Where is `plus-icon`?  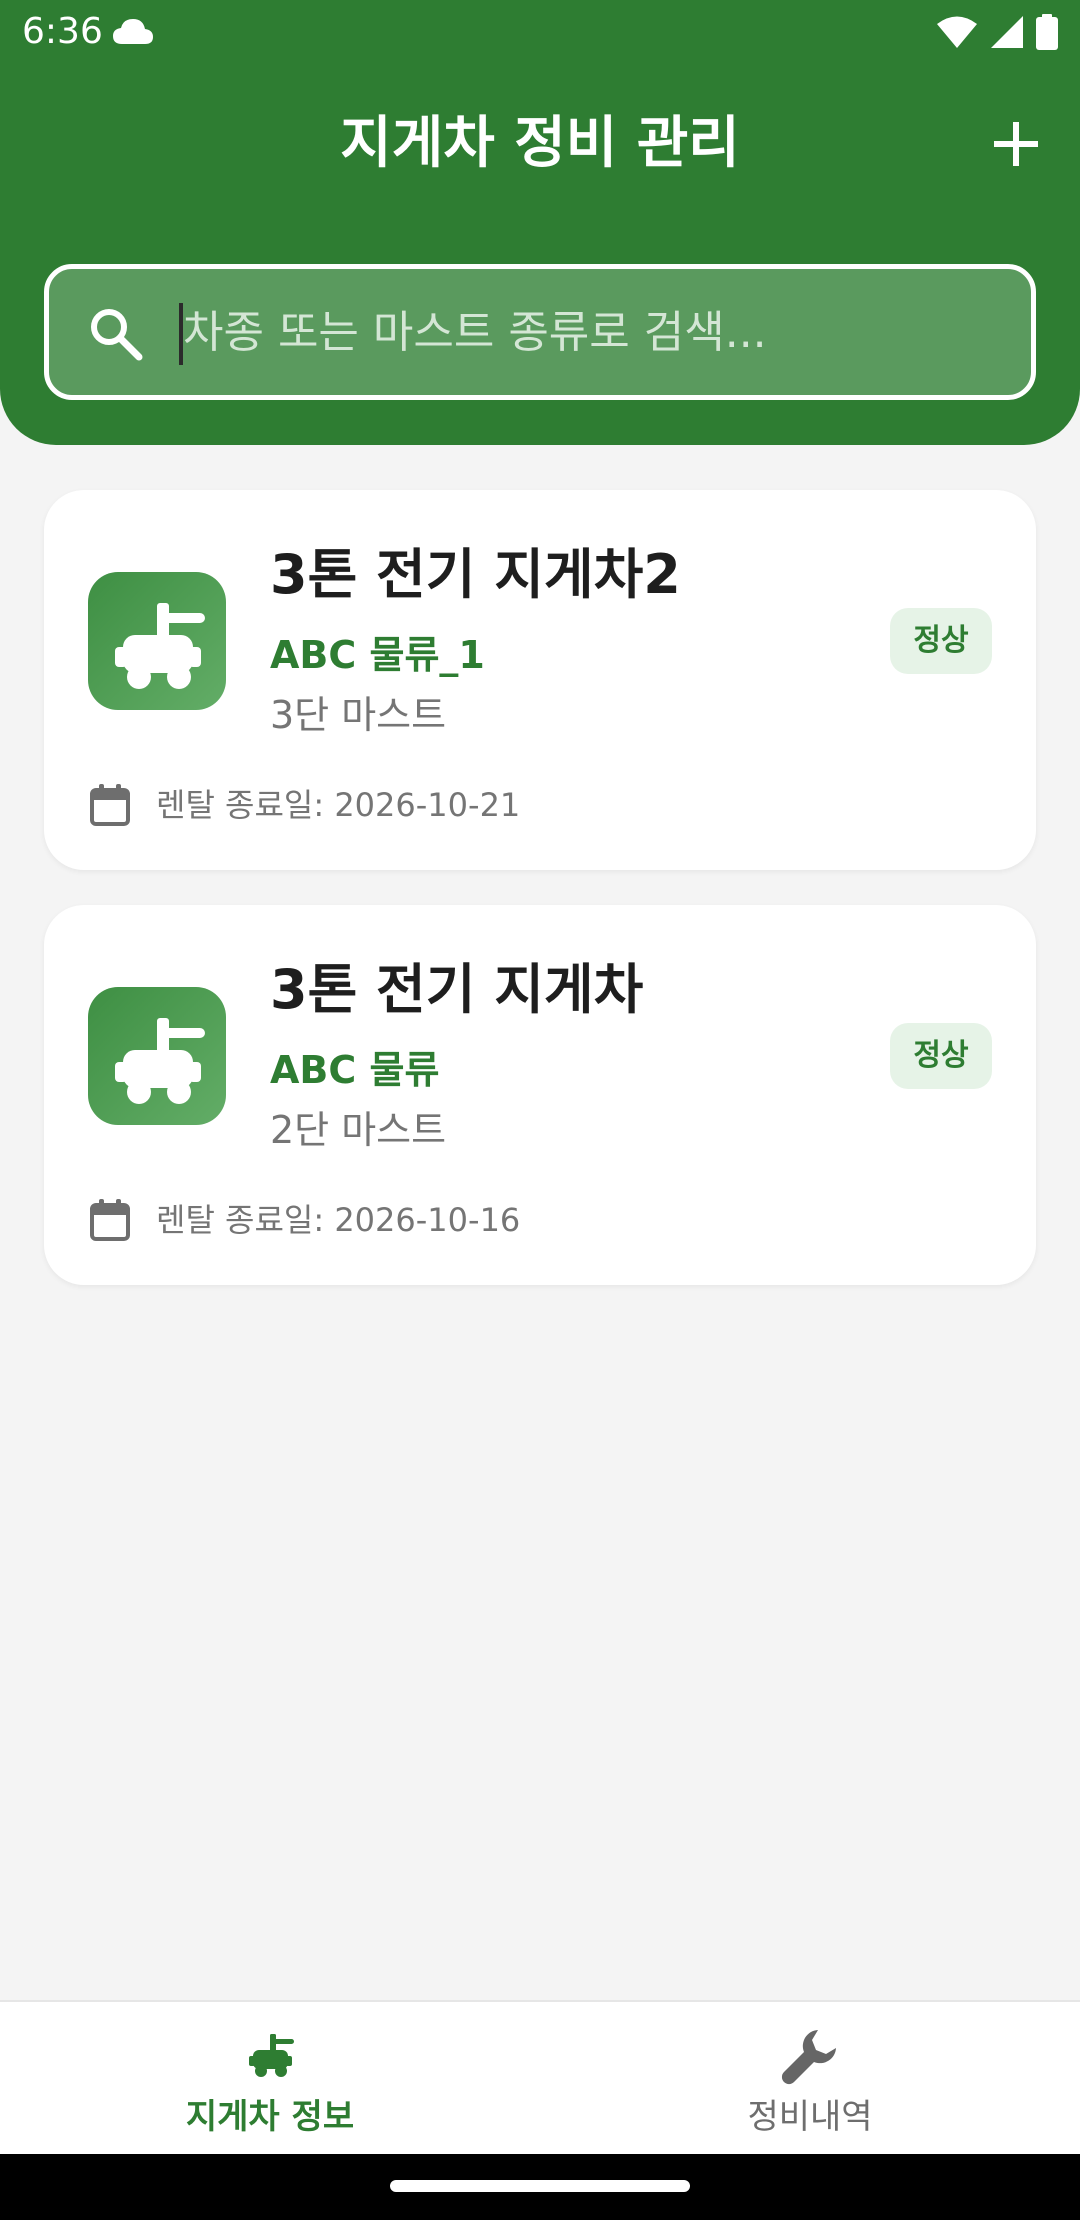 plus-icon is located at coordinates (1016, 144).